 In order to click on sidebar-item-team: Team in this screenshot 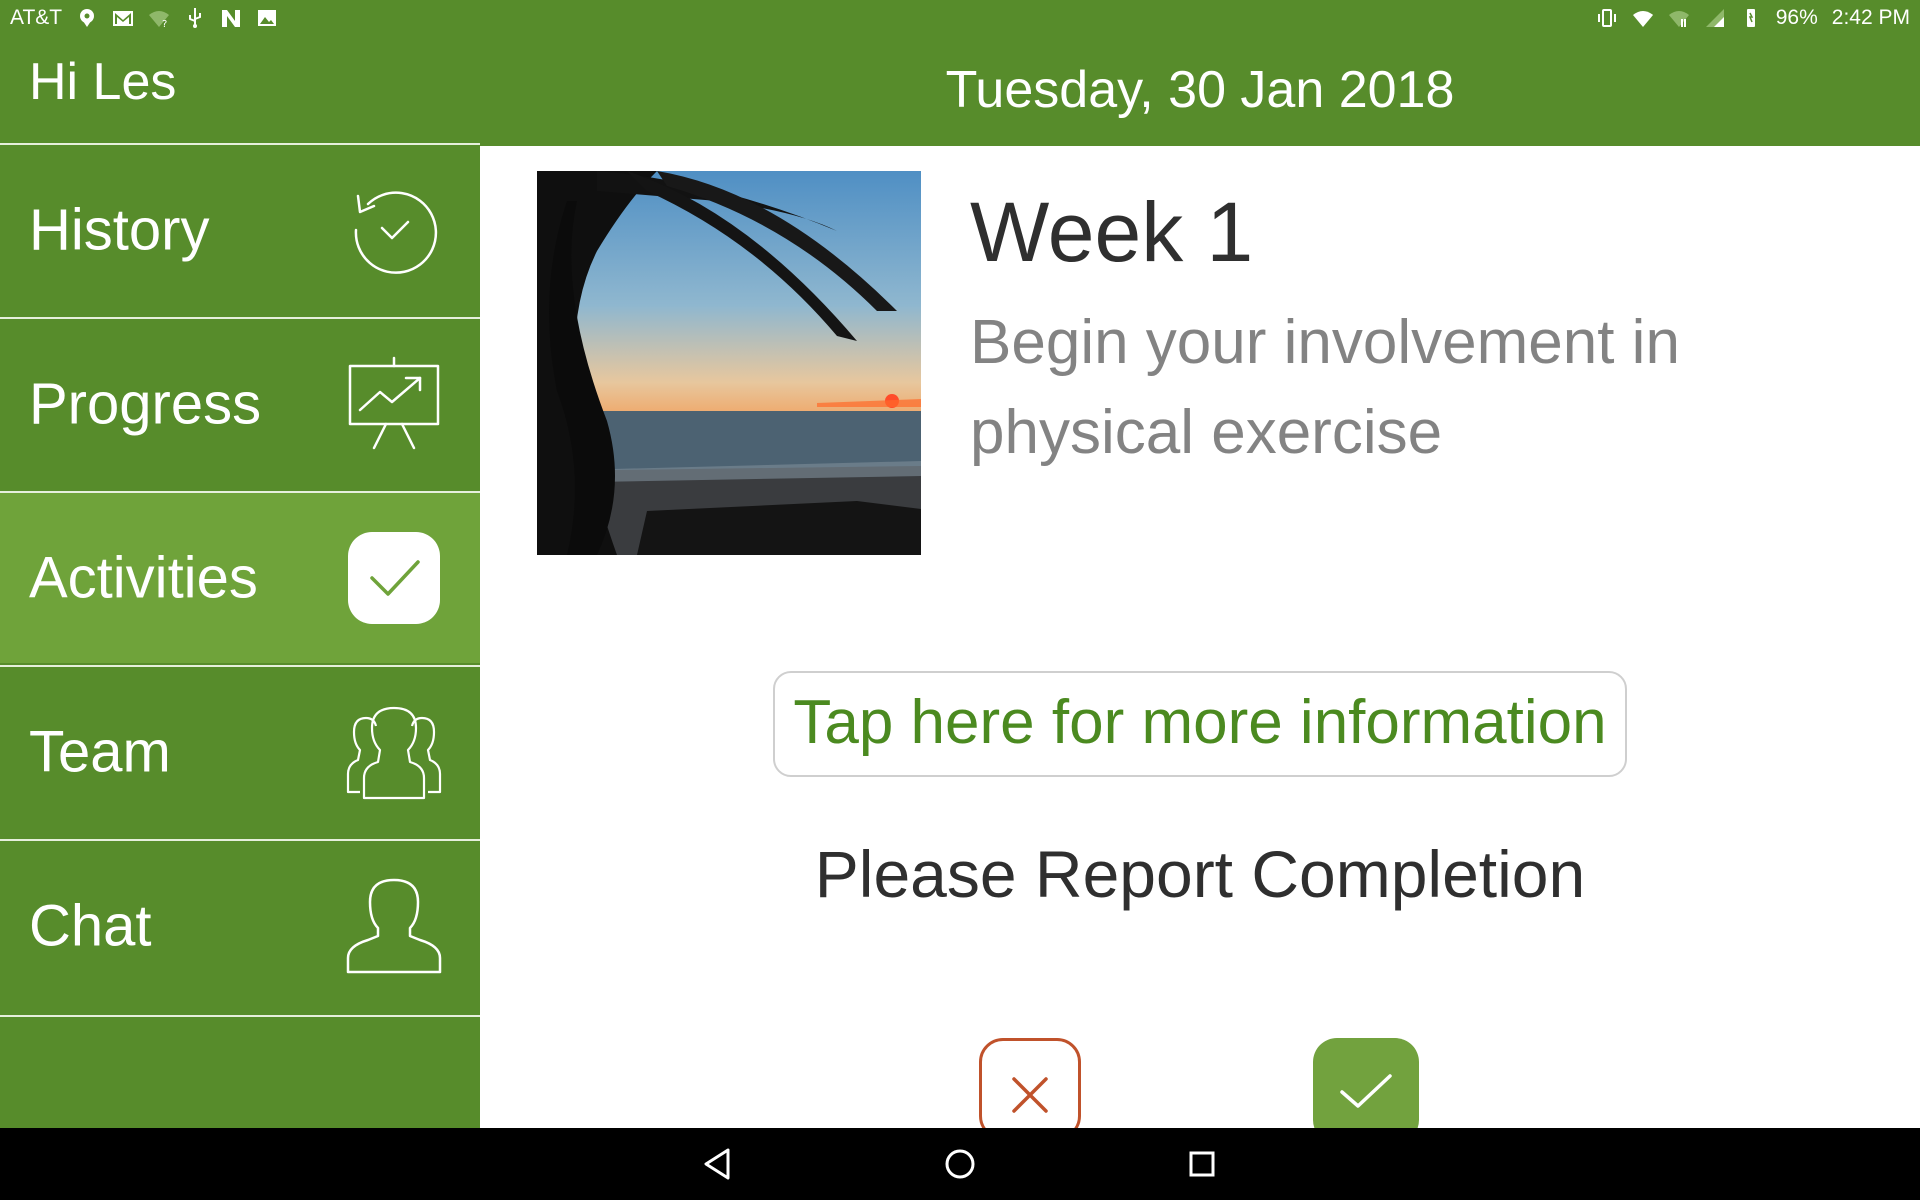, I will do `click(240, 751)`.